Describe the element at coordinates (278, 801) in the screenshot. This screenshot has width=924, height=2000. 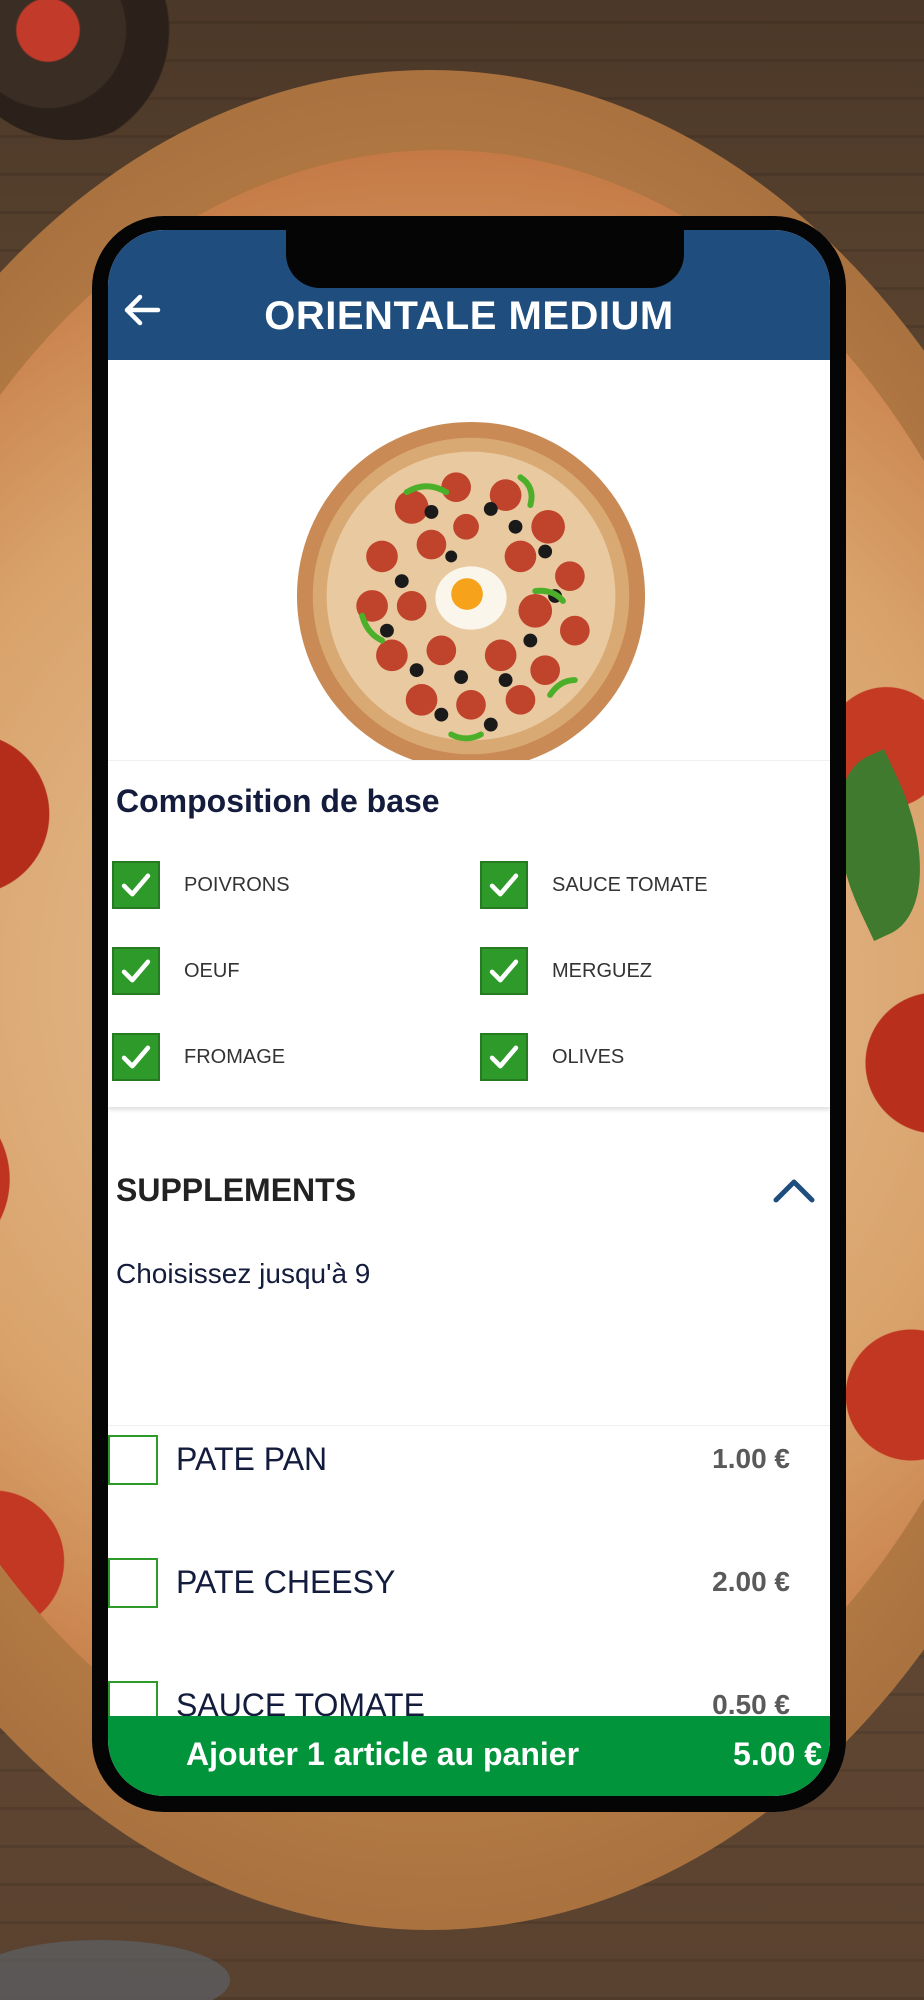
I see `composition-title: Composition de base` at that location.